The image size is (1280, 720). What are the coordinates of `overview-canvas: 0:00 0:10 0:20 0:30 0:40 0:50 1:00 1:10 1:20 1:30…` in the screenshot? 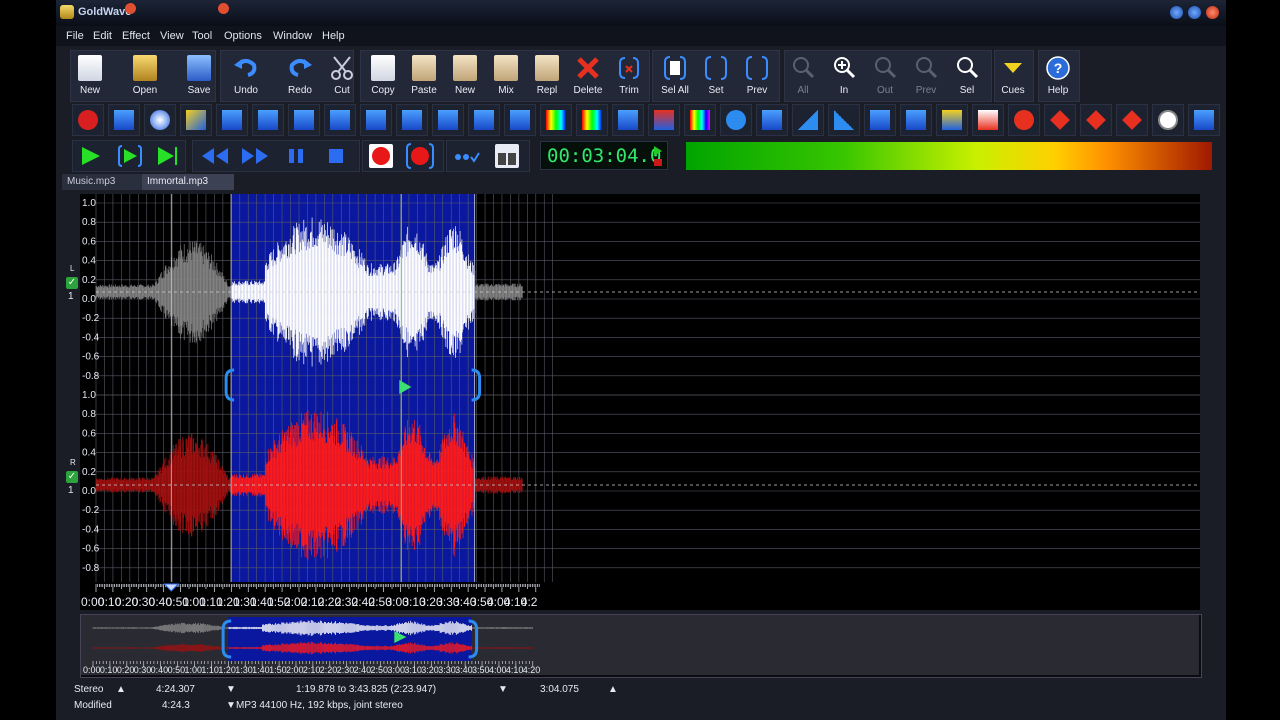 It's located at (640, 645).